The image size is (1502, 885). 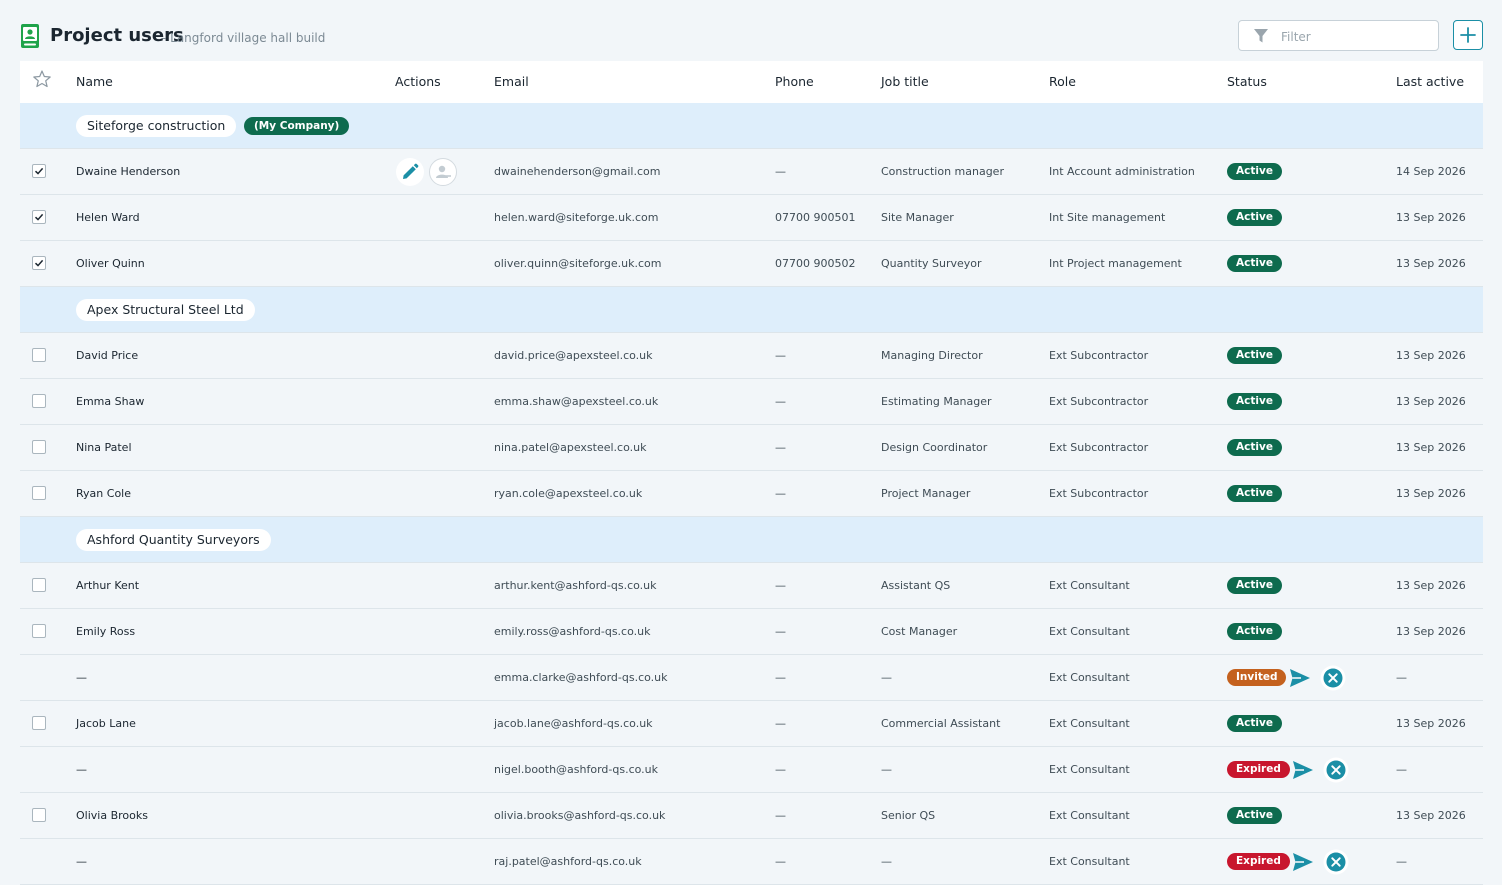 I want to click on user-email: olivia.brooks@ashford-qs.co.uk, so click(x=580, y=815).